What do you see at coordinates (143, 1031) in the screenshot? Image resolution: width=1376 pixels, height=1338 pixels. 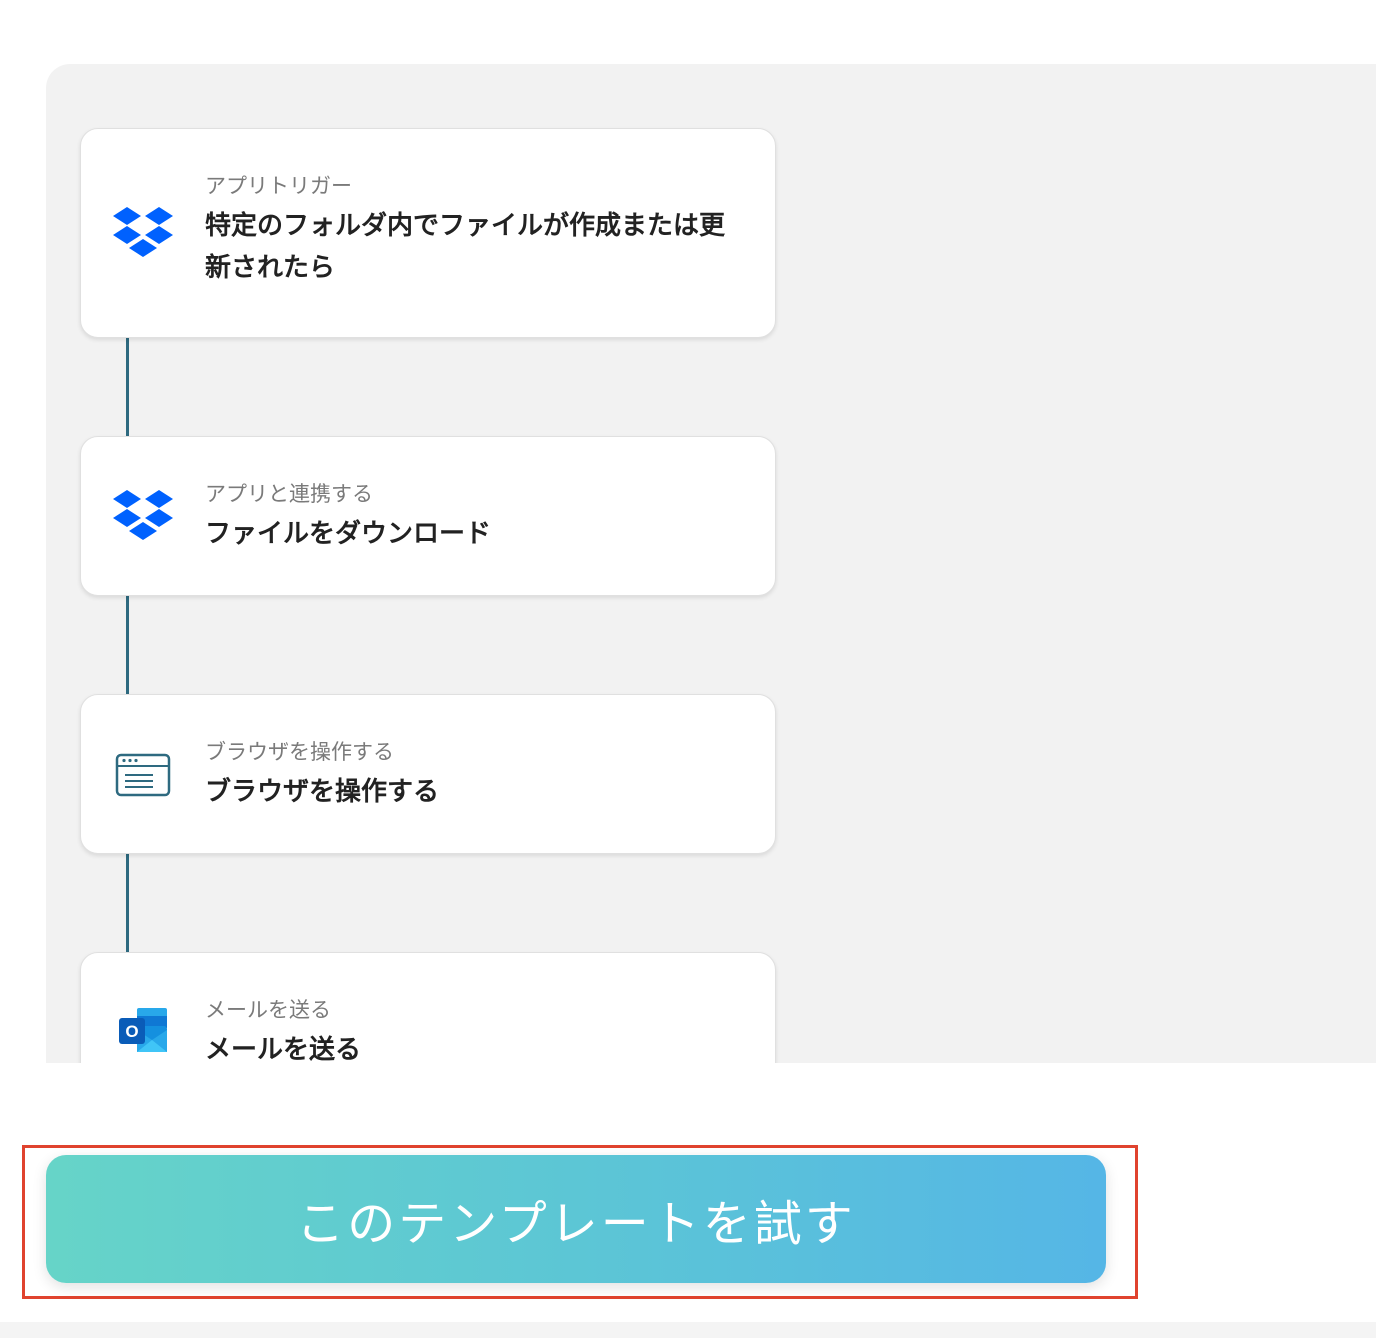 I see `outlook-icon: O` at bounding box center [143, 1031].